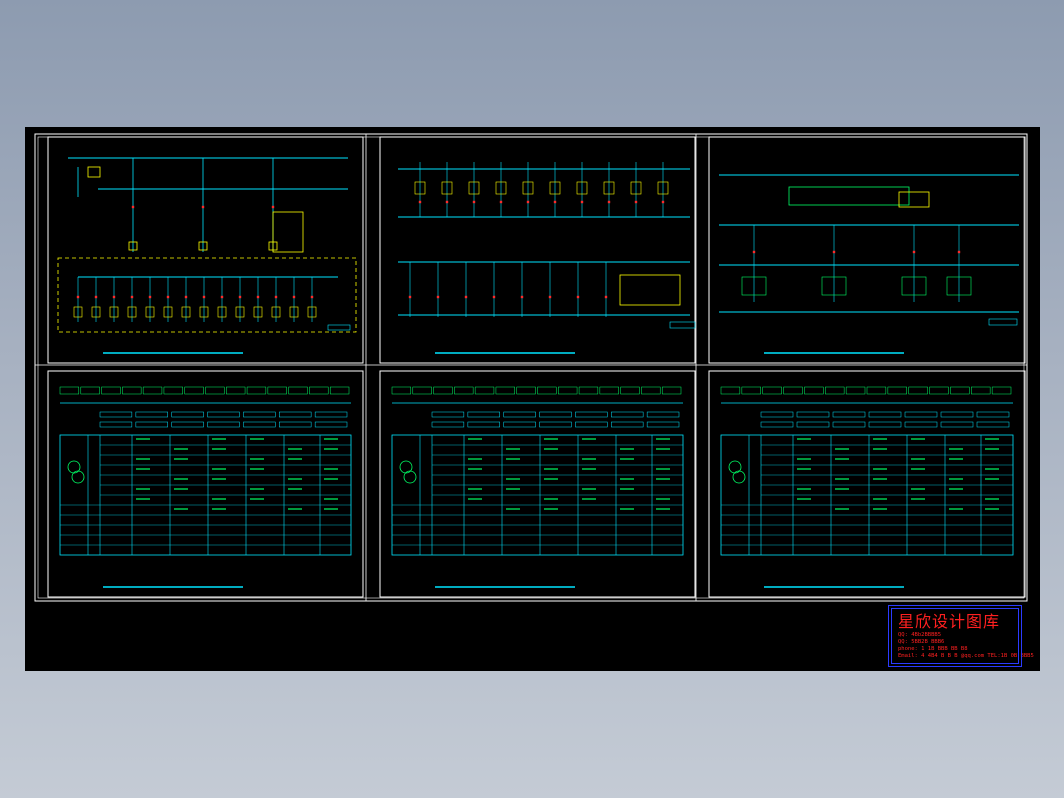 This screenshot has height=798, width=1064. I want to click on stamp-line-3: phone: 1 1B BBB BB B8, so click(933, 649).